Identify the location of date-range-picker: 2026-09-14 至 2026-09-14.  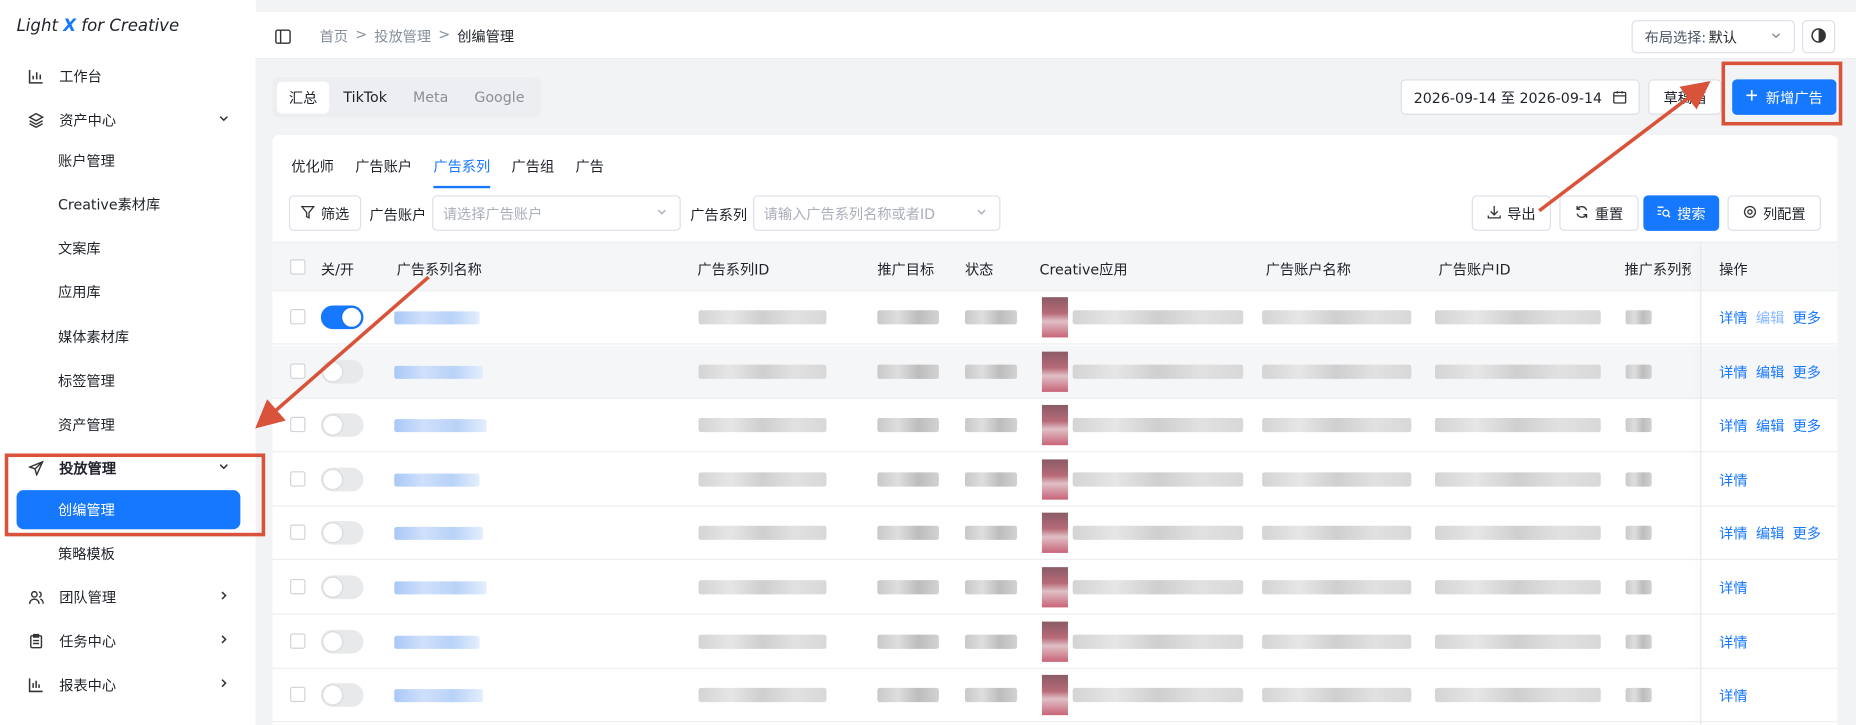
(1520, 97).